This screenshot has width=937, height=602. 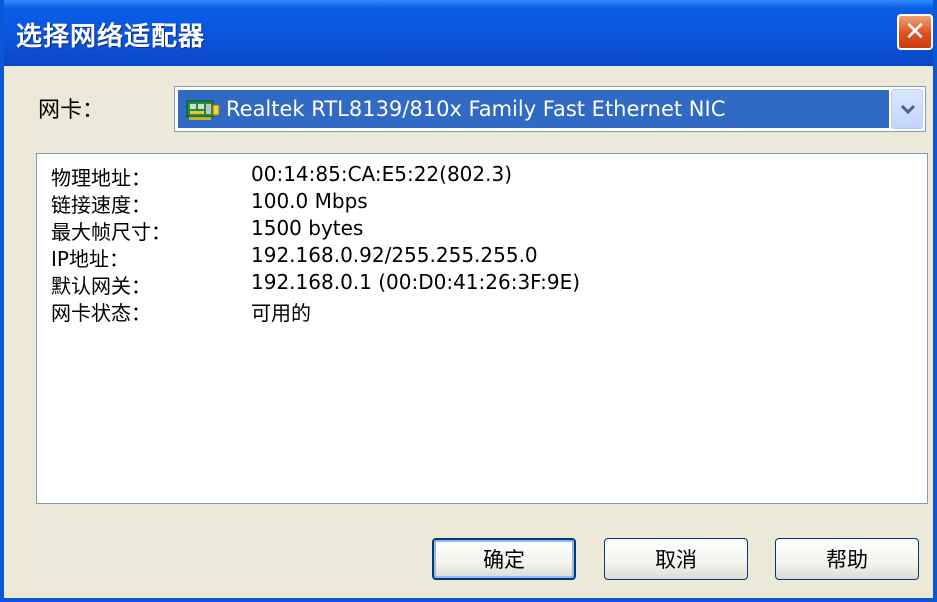 I want to click on close-button: ✕, so click(x=915, y=32).